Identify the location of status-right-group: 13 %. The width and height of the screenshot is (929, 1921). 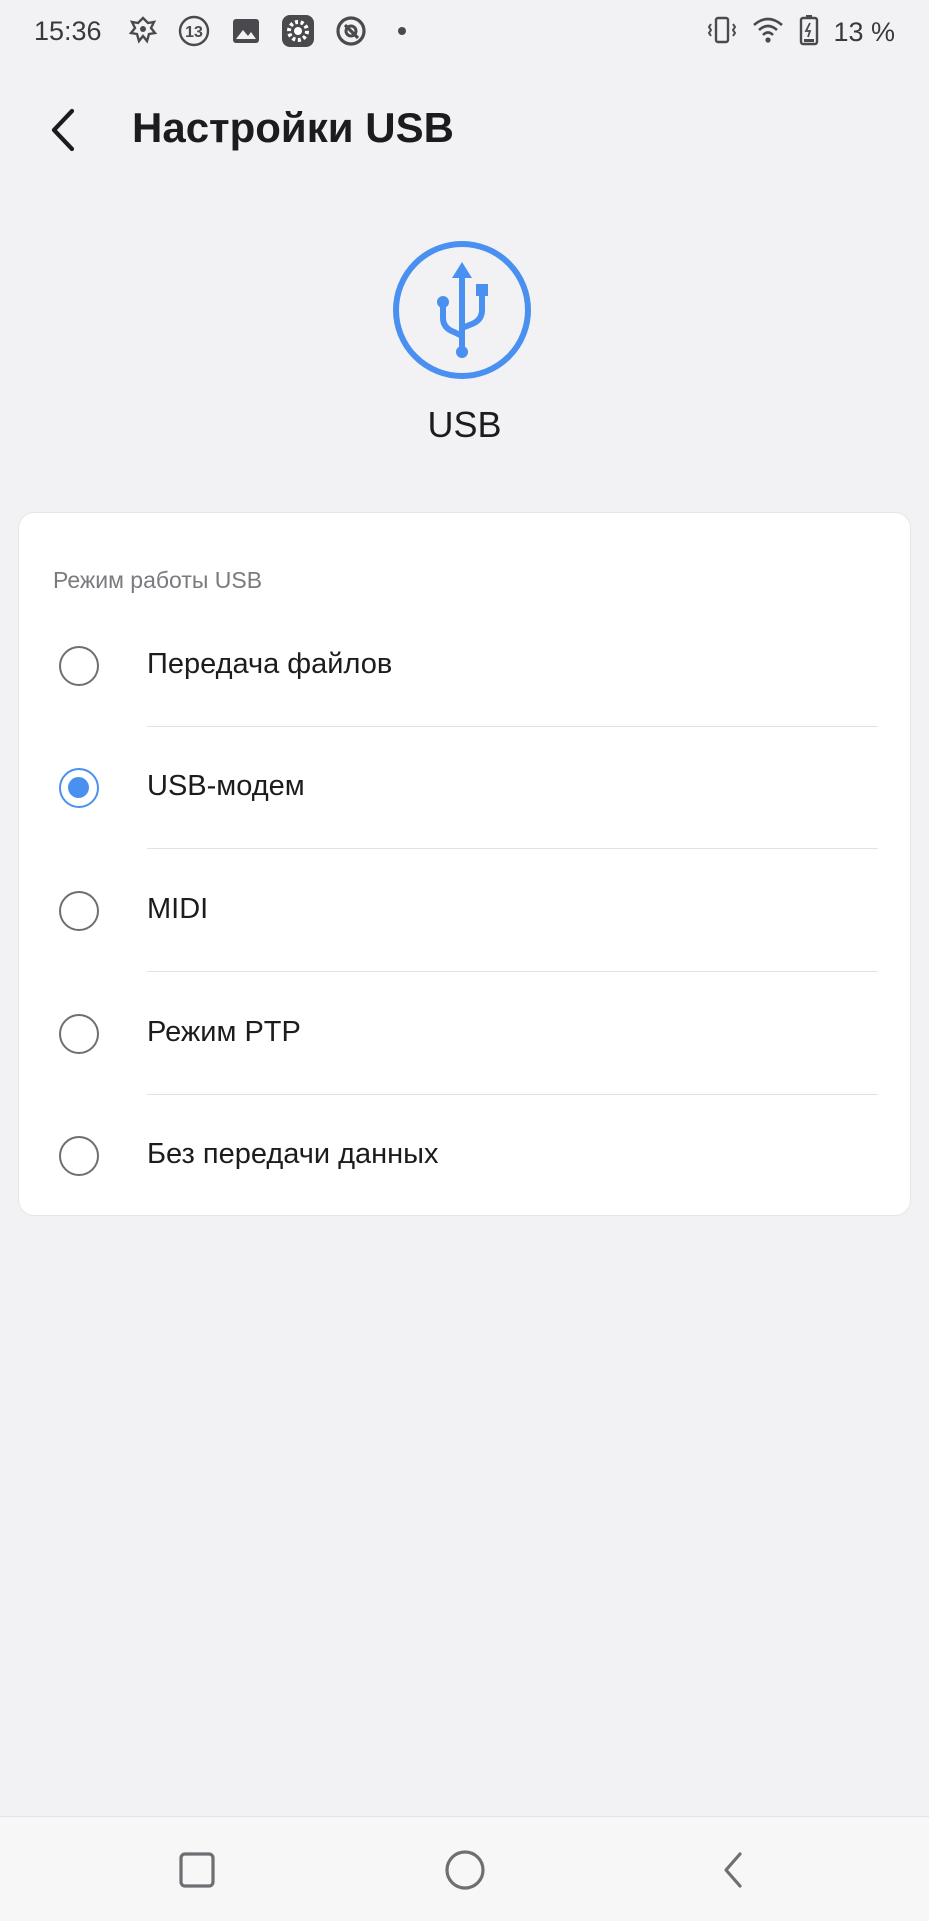
(800, 32).